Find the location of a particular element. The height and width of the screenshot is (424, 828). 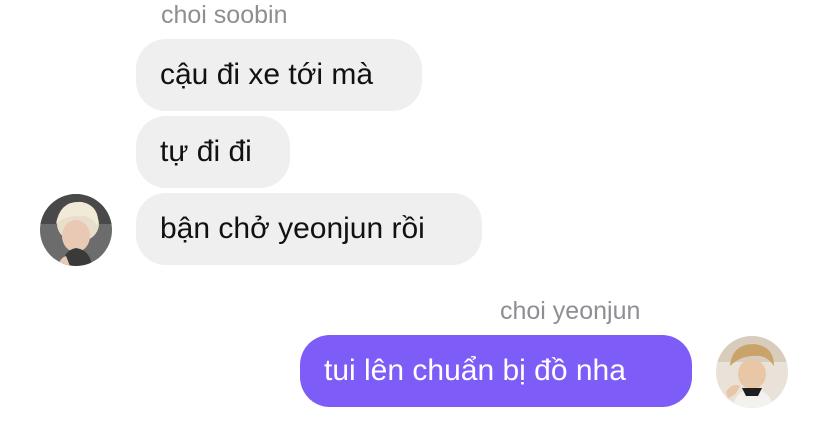

message-bubble: tự đi đi is located at coordinates (213, 152).